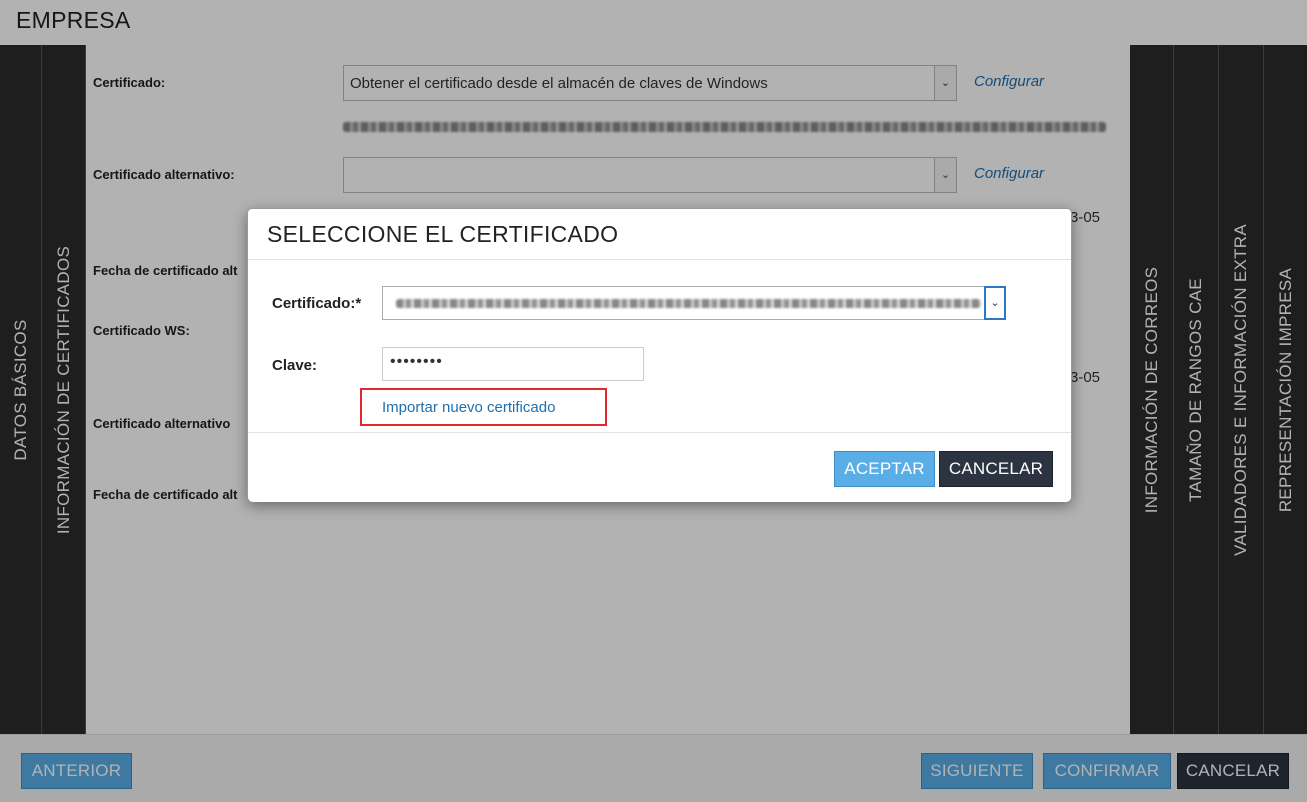  I want to click on dialog-footer: ACEPTAR CANCELAR, so click(659, 467).